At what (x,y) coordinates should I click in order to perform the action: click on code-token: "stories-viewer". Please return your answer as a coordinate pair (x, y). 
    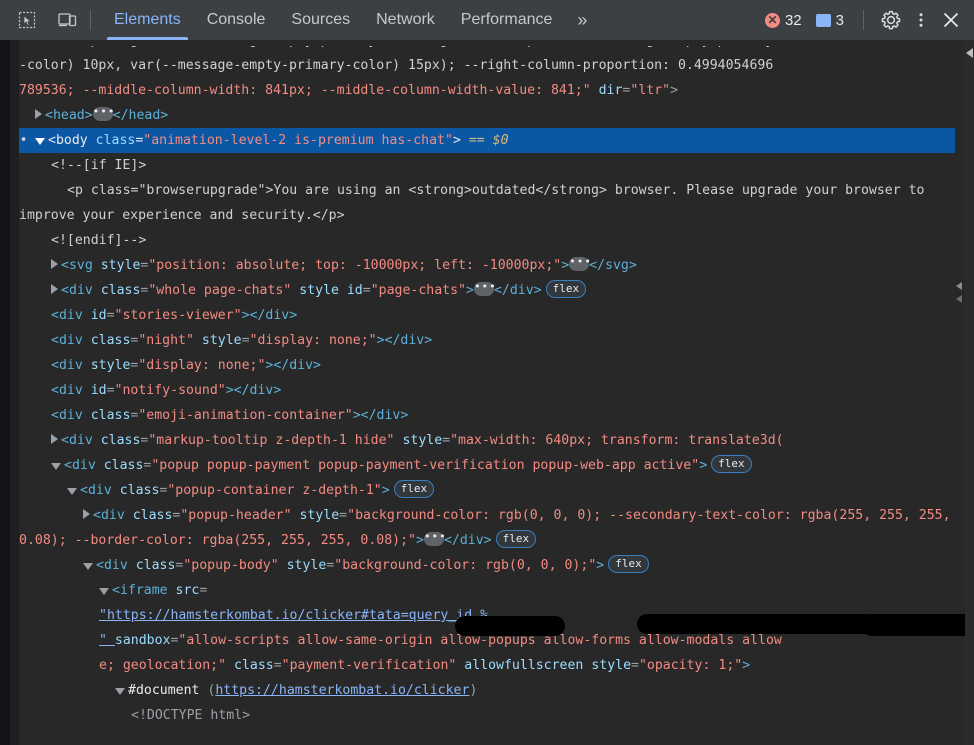
    Looking at the image, I should click on (178, 315).